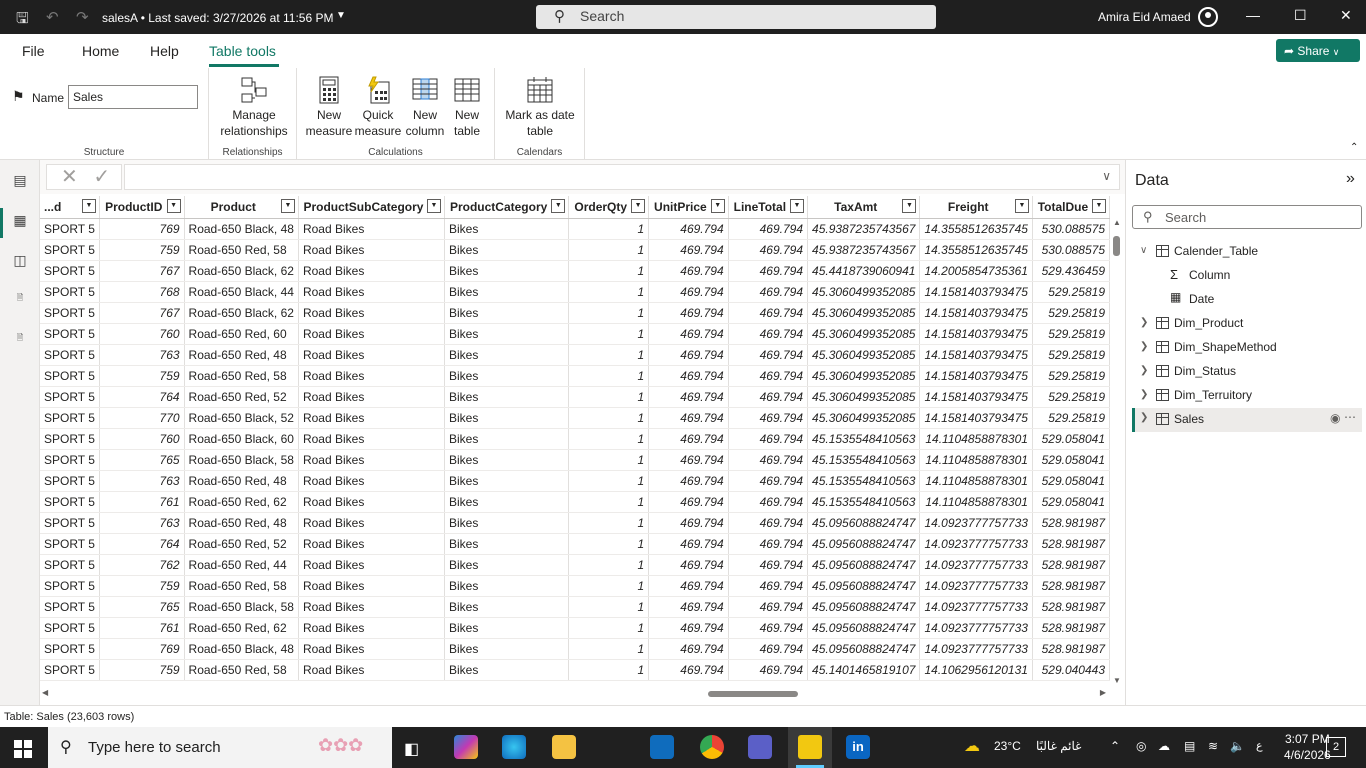 This screenshot has height=768, width=1366. I want to click on tree-item-sales: ❯ Sales ◉ ⋯, so click(1247, 420).